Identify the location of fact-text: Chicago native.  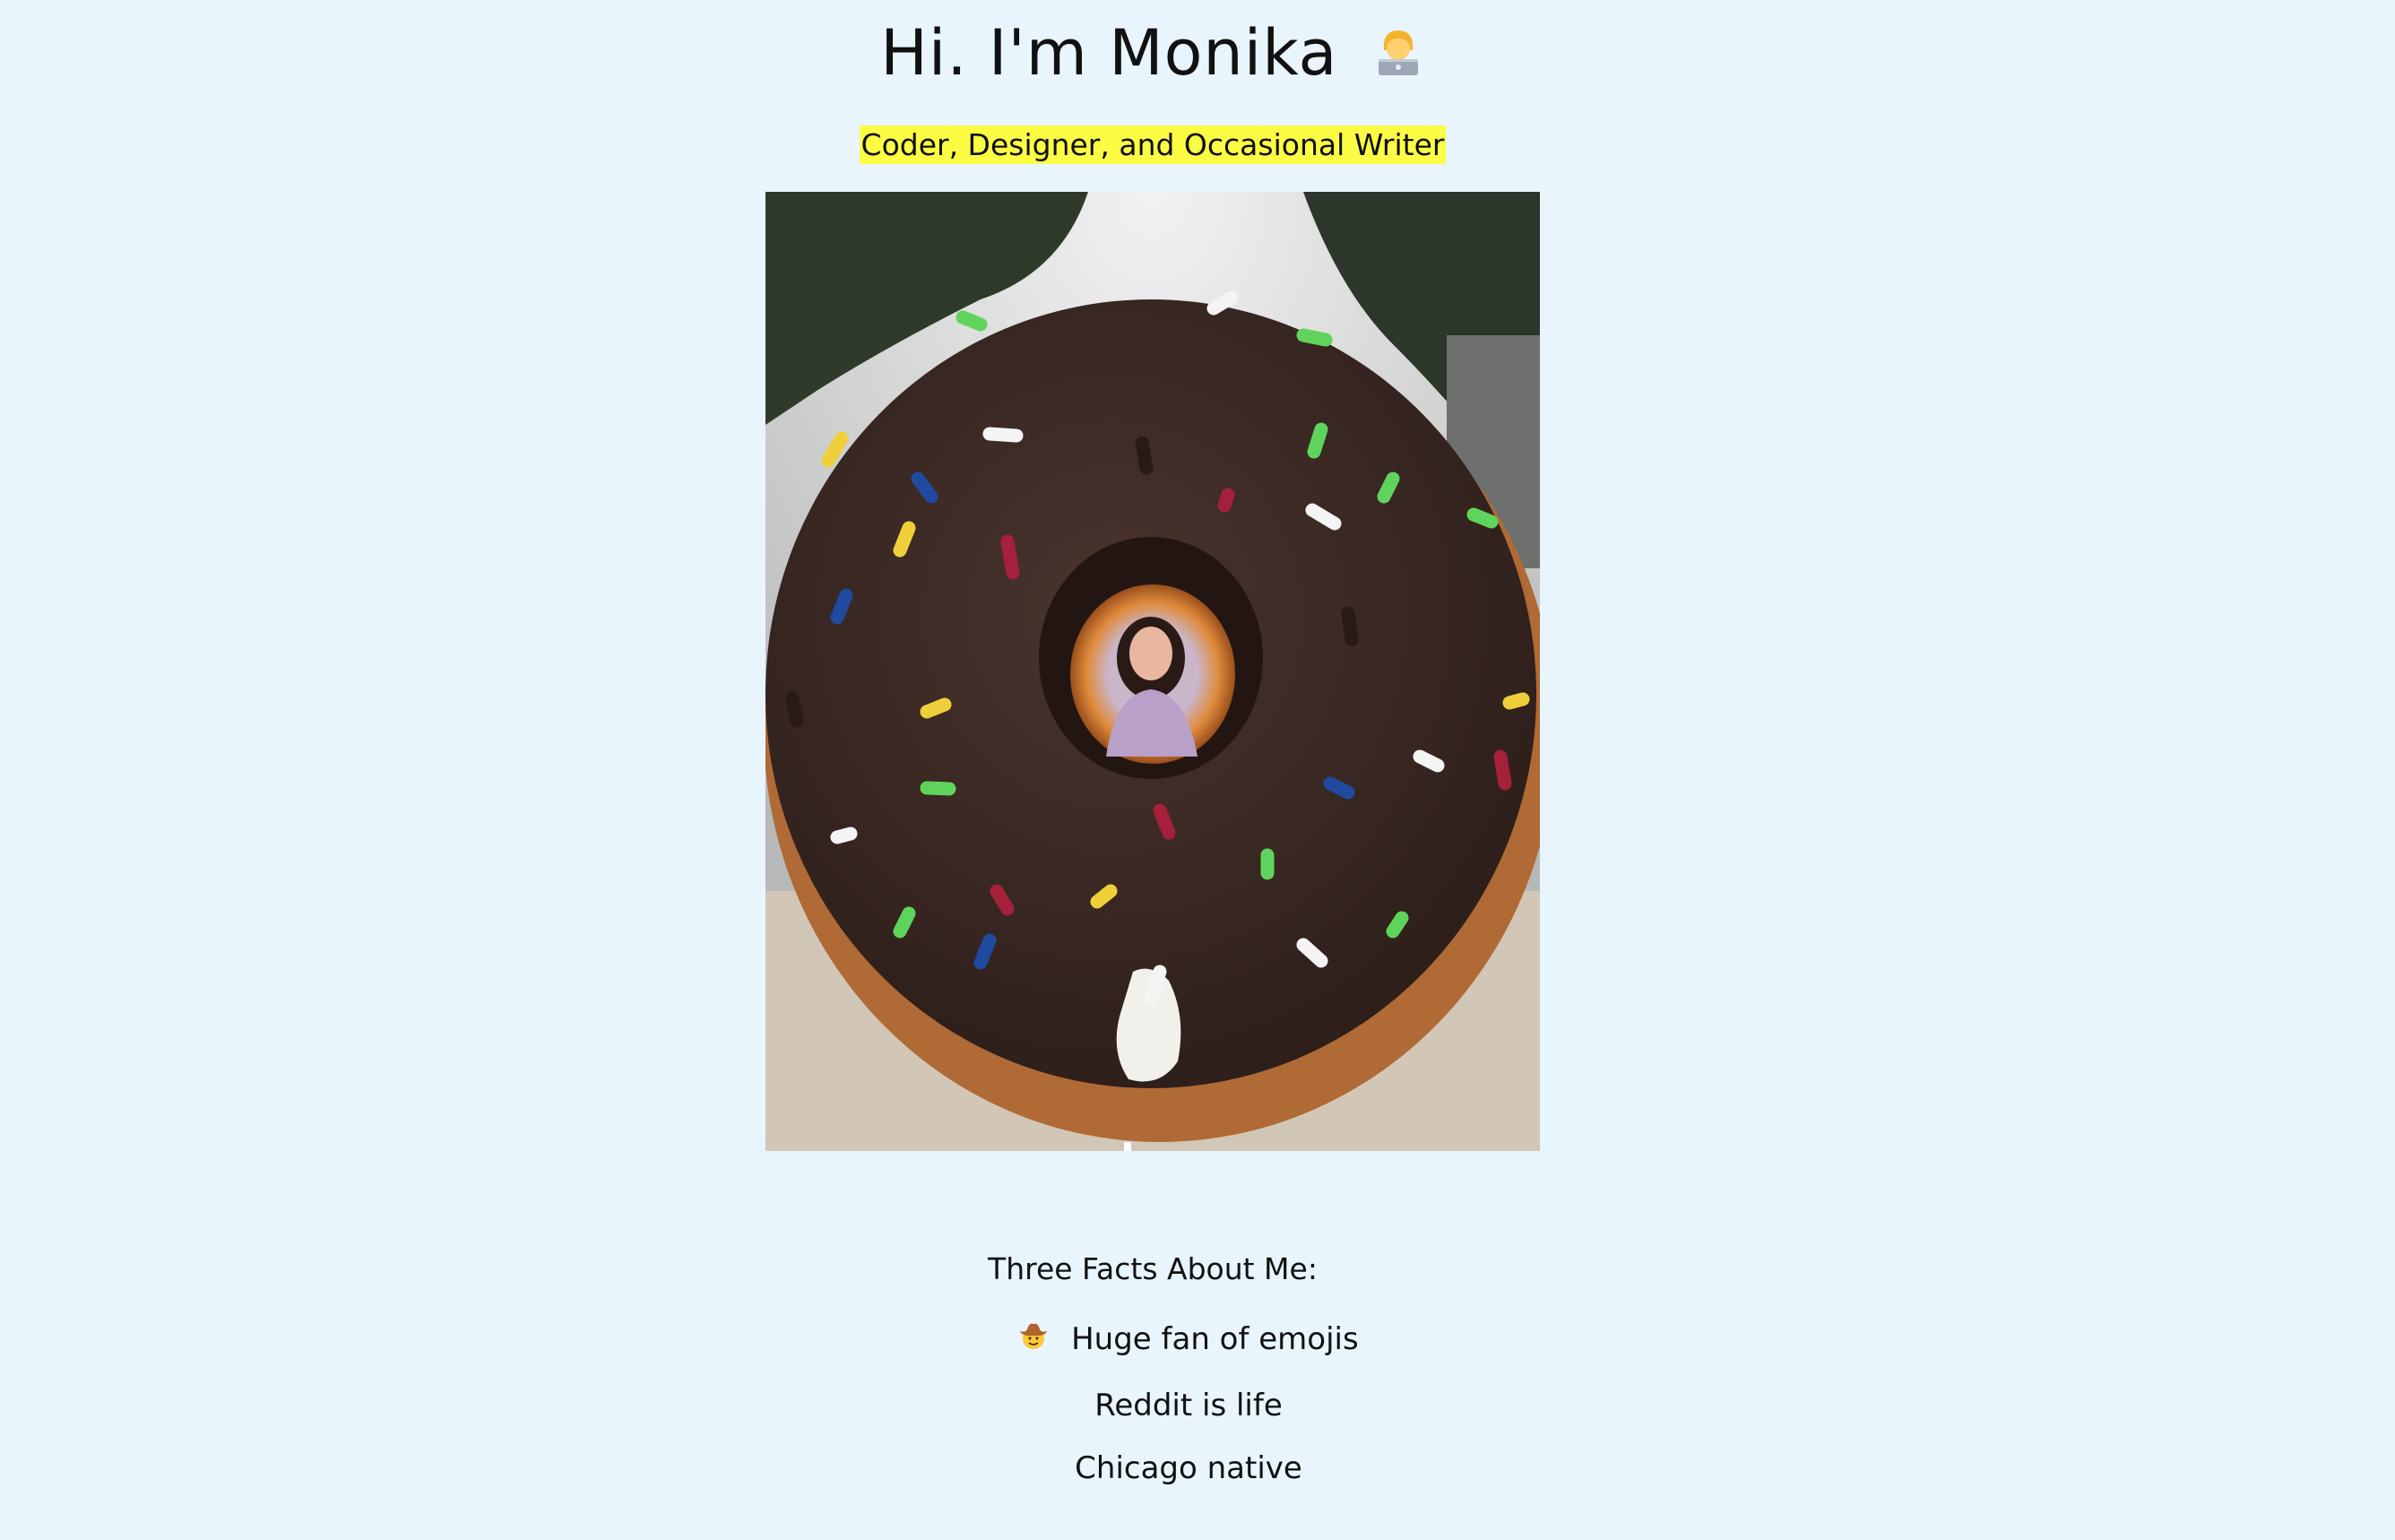
(1188, 1468).